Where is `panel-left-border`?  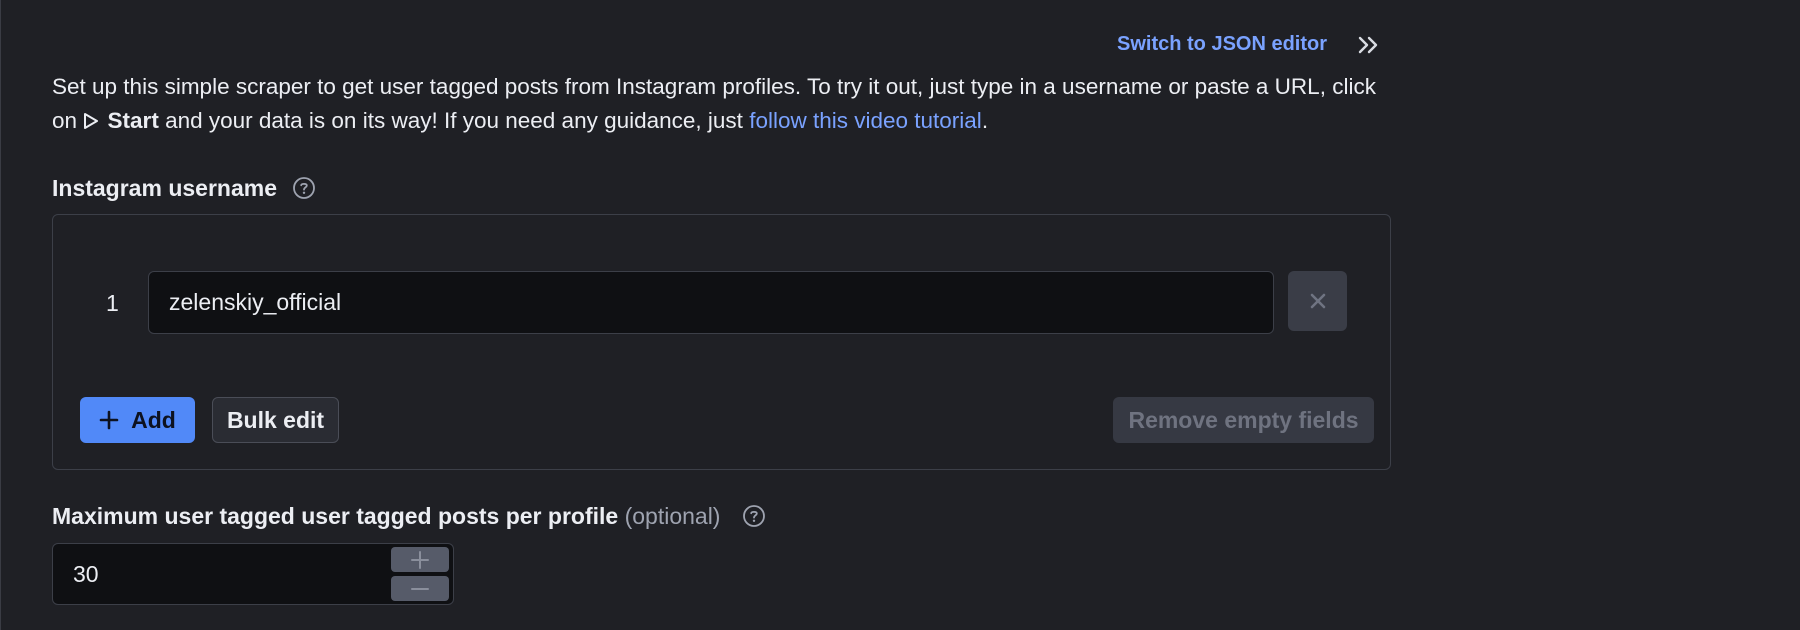 panel-left-border is located at coordinates (0, 315).